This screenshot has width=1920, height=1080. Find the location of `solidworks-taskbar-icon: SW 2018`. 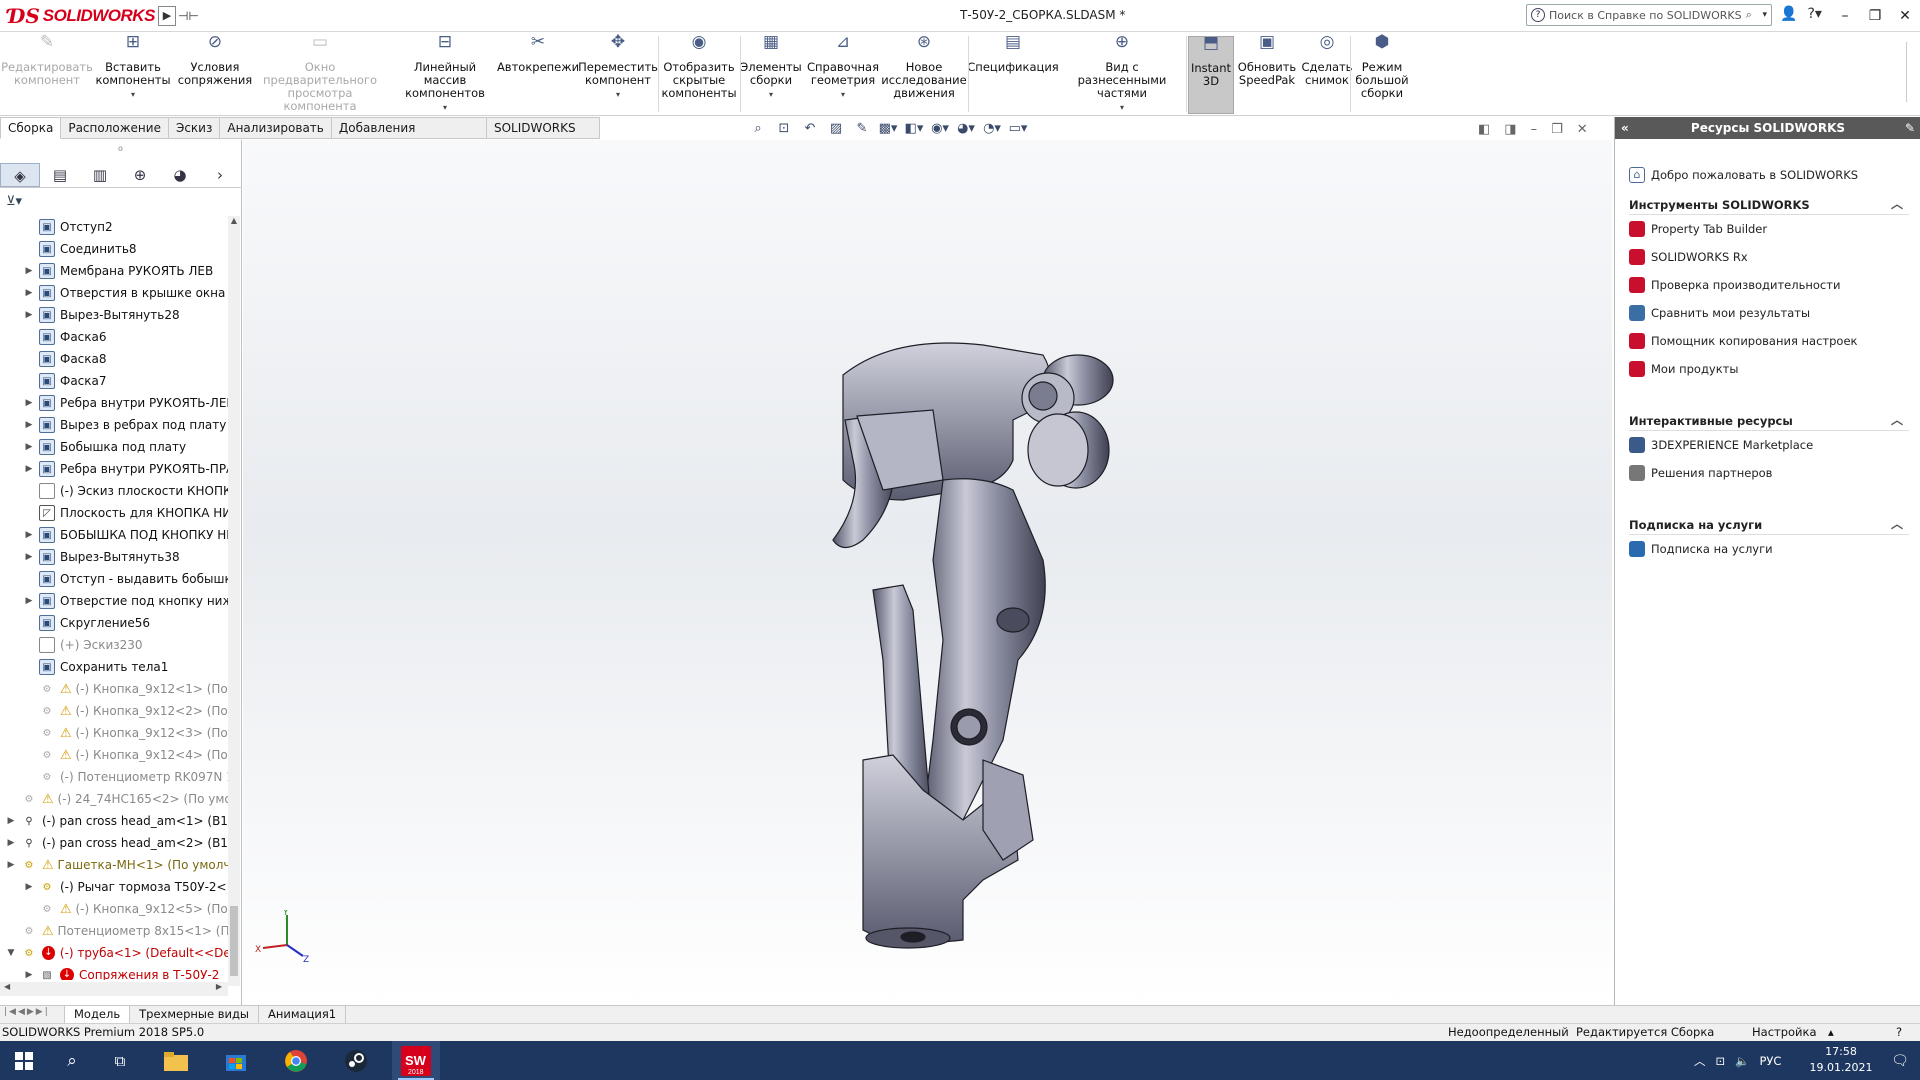

solidworks-taskbar-icon: SW 2018 is located at coordinates (416, 1060).